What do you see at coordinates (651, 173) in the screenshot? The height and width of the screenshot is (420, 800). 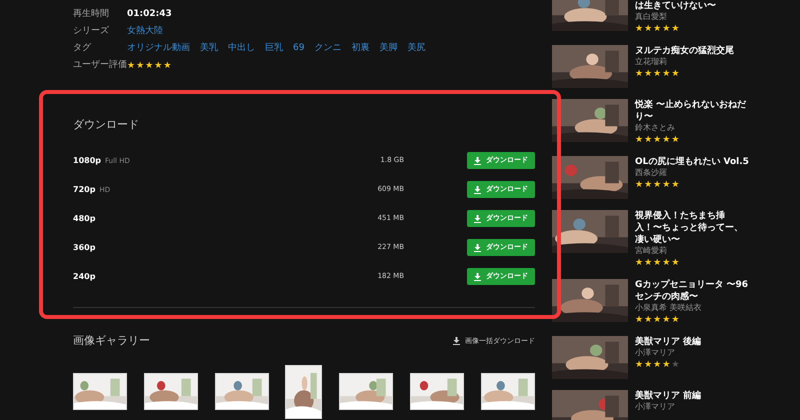 I see `author-name: 西条沙羅` at bounding box center [651, 173].